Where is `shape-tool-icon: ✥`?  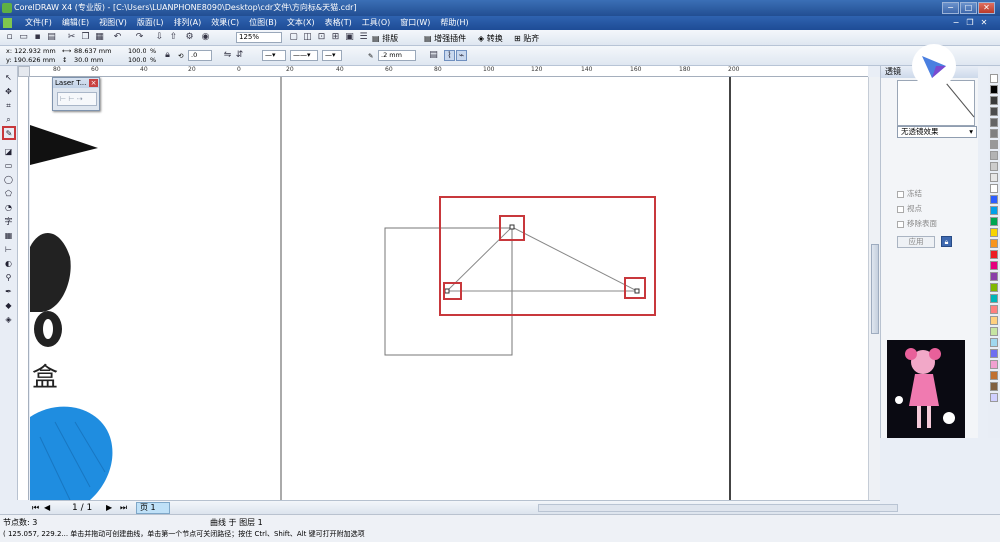
shape-tool-icon: ✥ is located at coordinates (8, 91).